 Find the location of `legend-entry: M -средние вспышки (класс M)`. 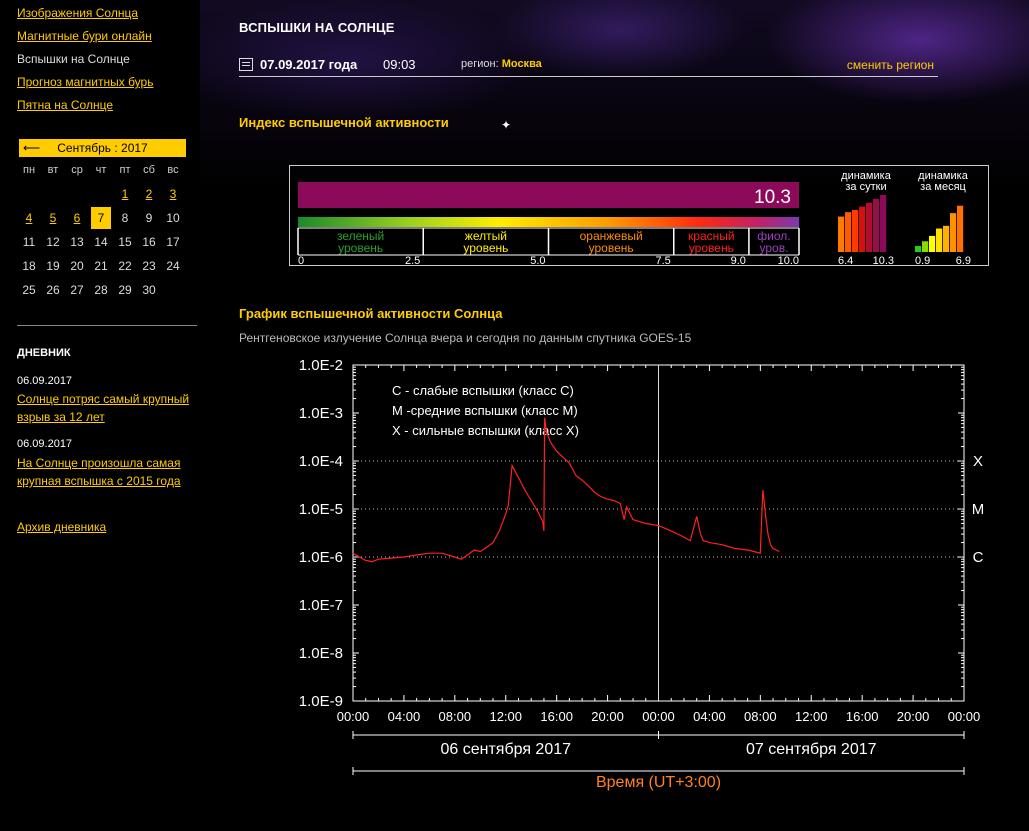

legend-entry: M -средние вспышки (класс M) is located at coordinates (485, 410).